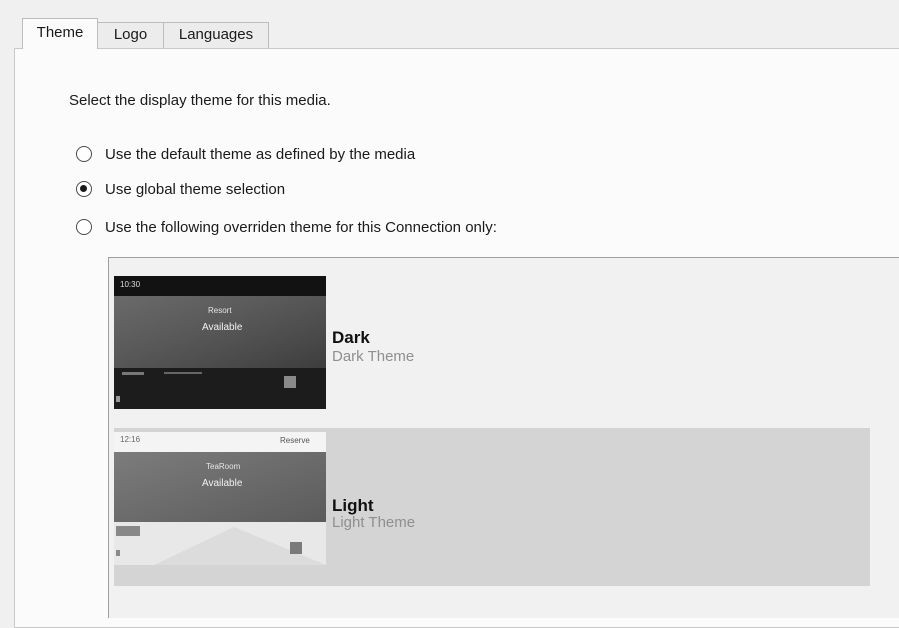 The image size is (899, 628). I want to click on light-theme-thumbnail: 12:16 Reserve TeaRoom Available, so click(220, 498).